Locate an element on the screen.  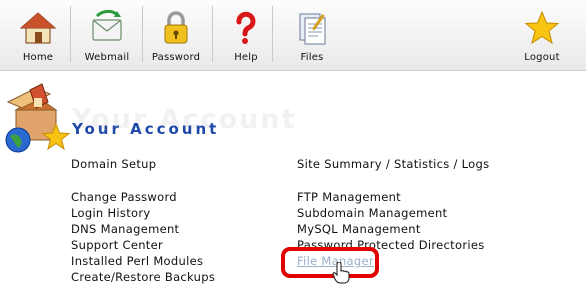
domain-setup-link: Domain Setup is located at coordinates (113, 164).